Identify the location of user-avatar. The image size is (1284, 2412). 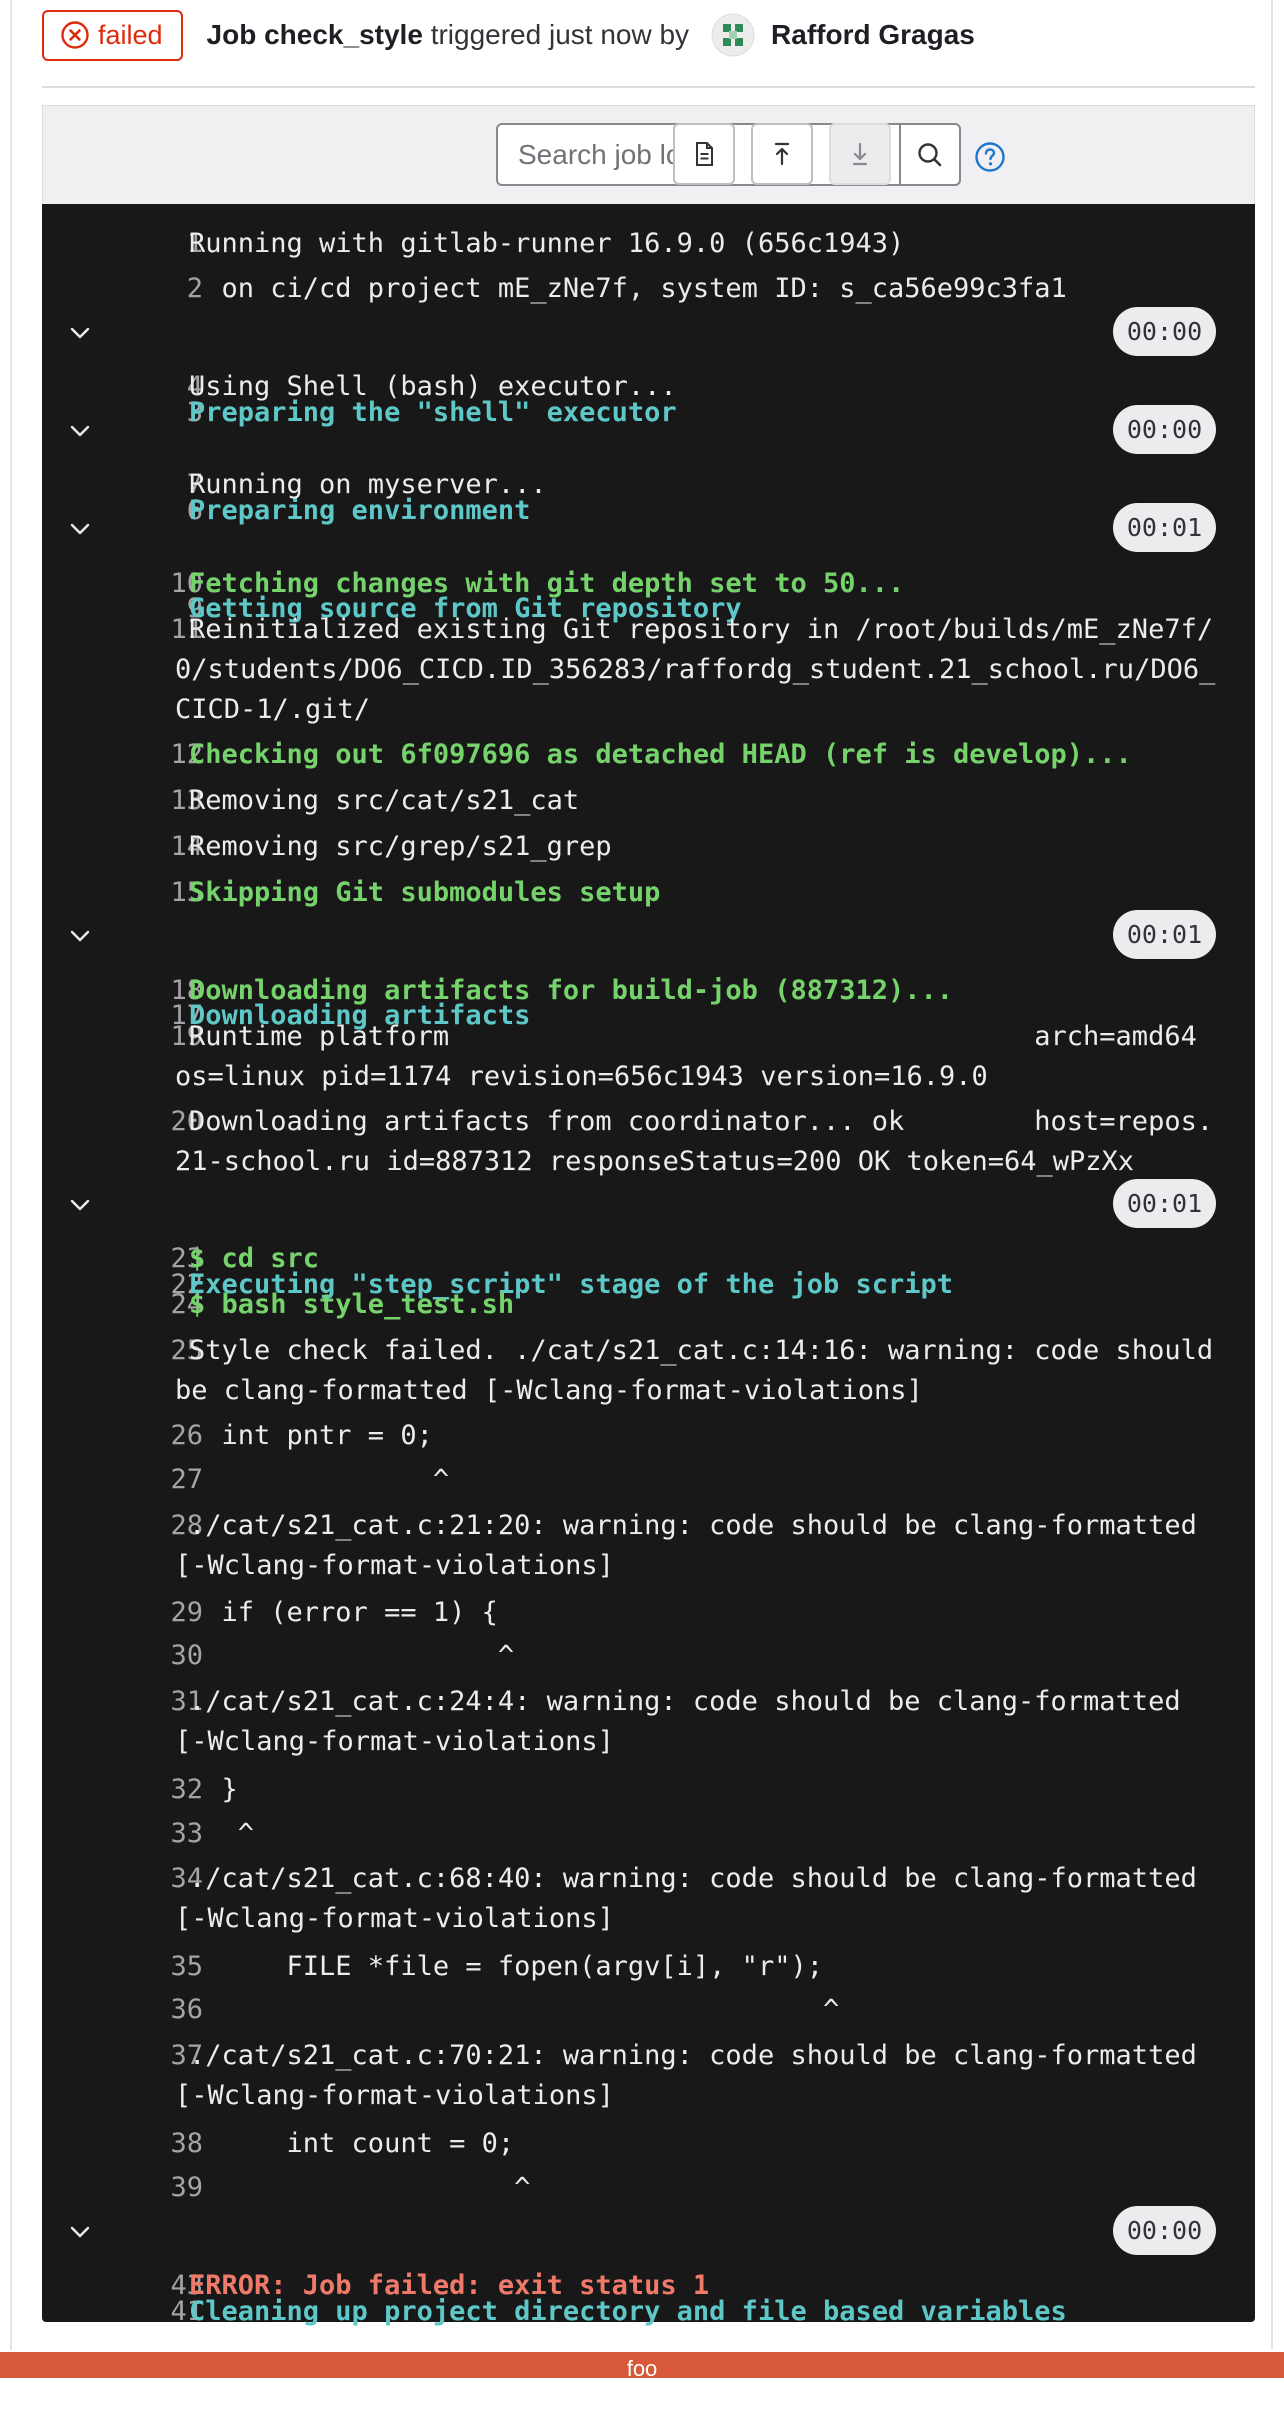
(733, 35).